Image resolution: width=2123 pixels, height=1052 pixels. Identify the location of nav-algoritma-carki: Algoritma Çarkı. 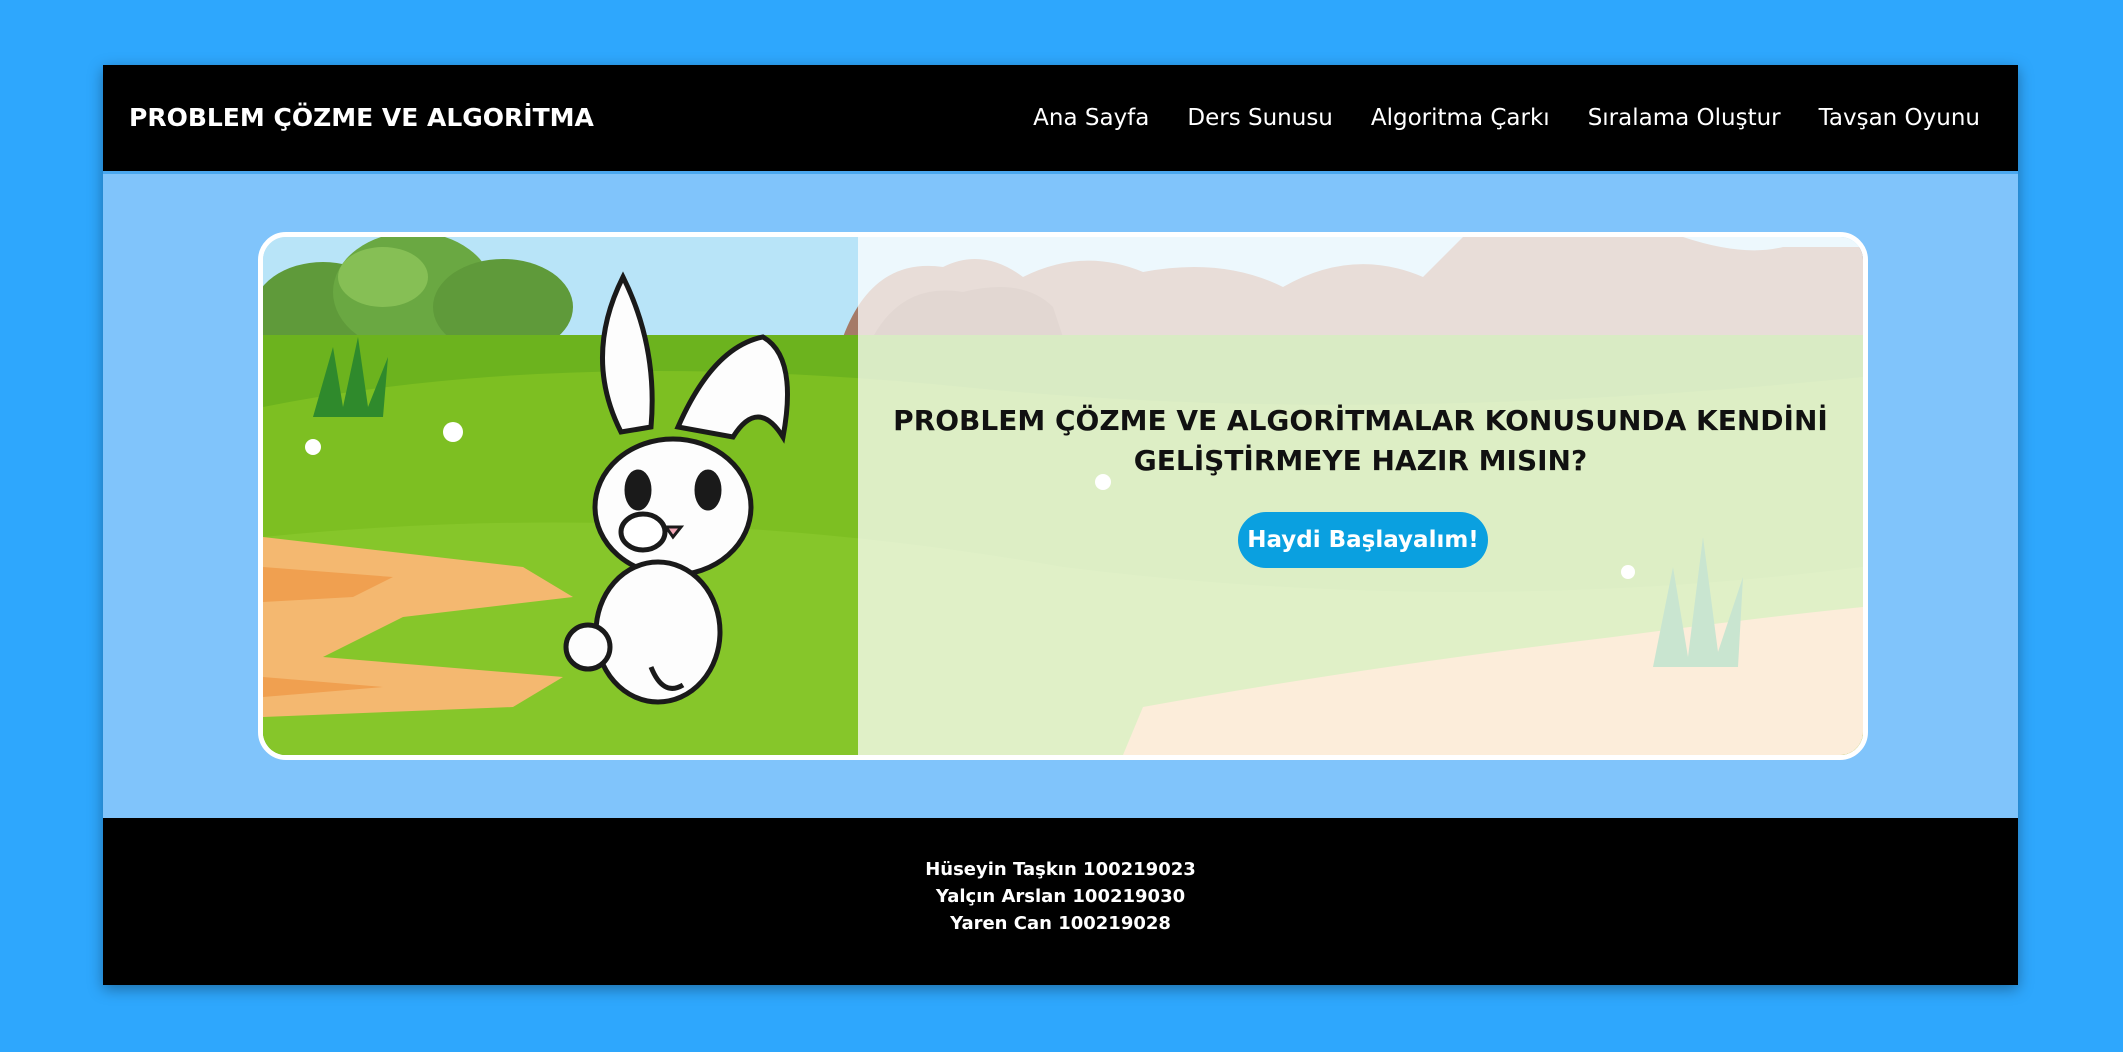
(1460, 118).